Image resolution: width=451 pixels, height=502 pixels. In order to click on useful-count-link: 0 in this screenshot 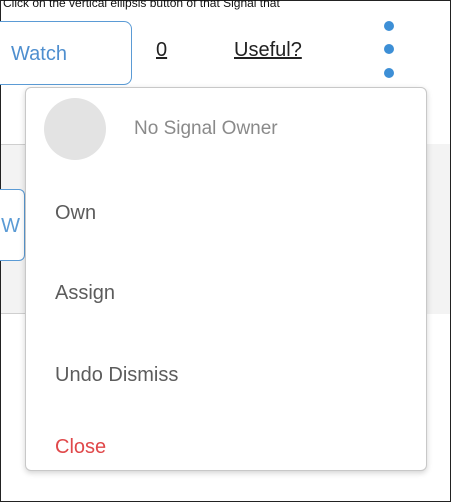, I will do `click(161, 50)`.